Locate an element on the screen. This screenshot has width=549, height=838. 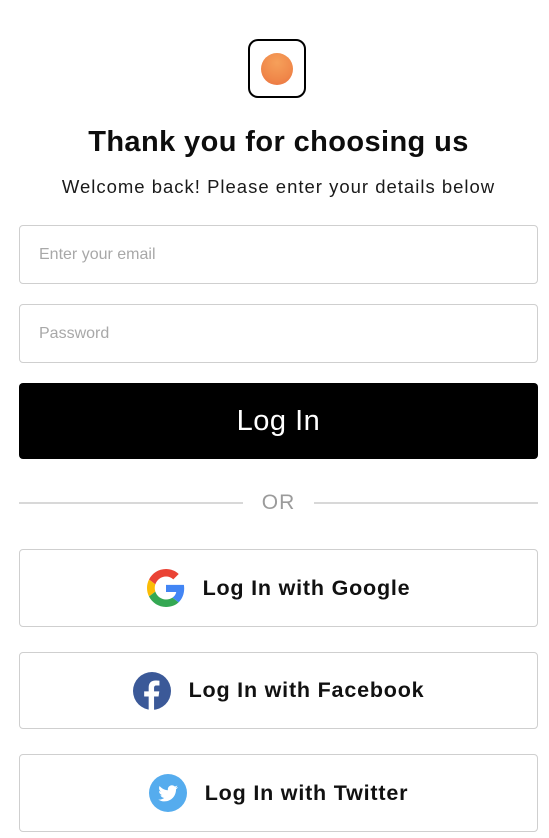
google-login-button: Log In with Google is located at coordinates (278, 588).